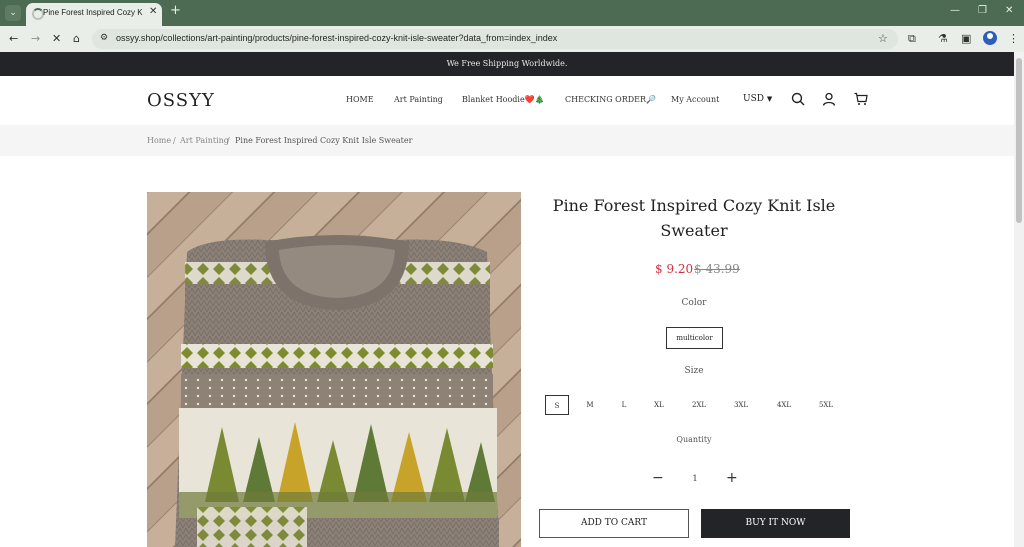 The image size is (1024, 547). Describe the element at coordinates (883, 38) in the screenshot. I see `bookmark-star-icon: ☆` at that location.